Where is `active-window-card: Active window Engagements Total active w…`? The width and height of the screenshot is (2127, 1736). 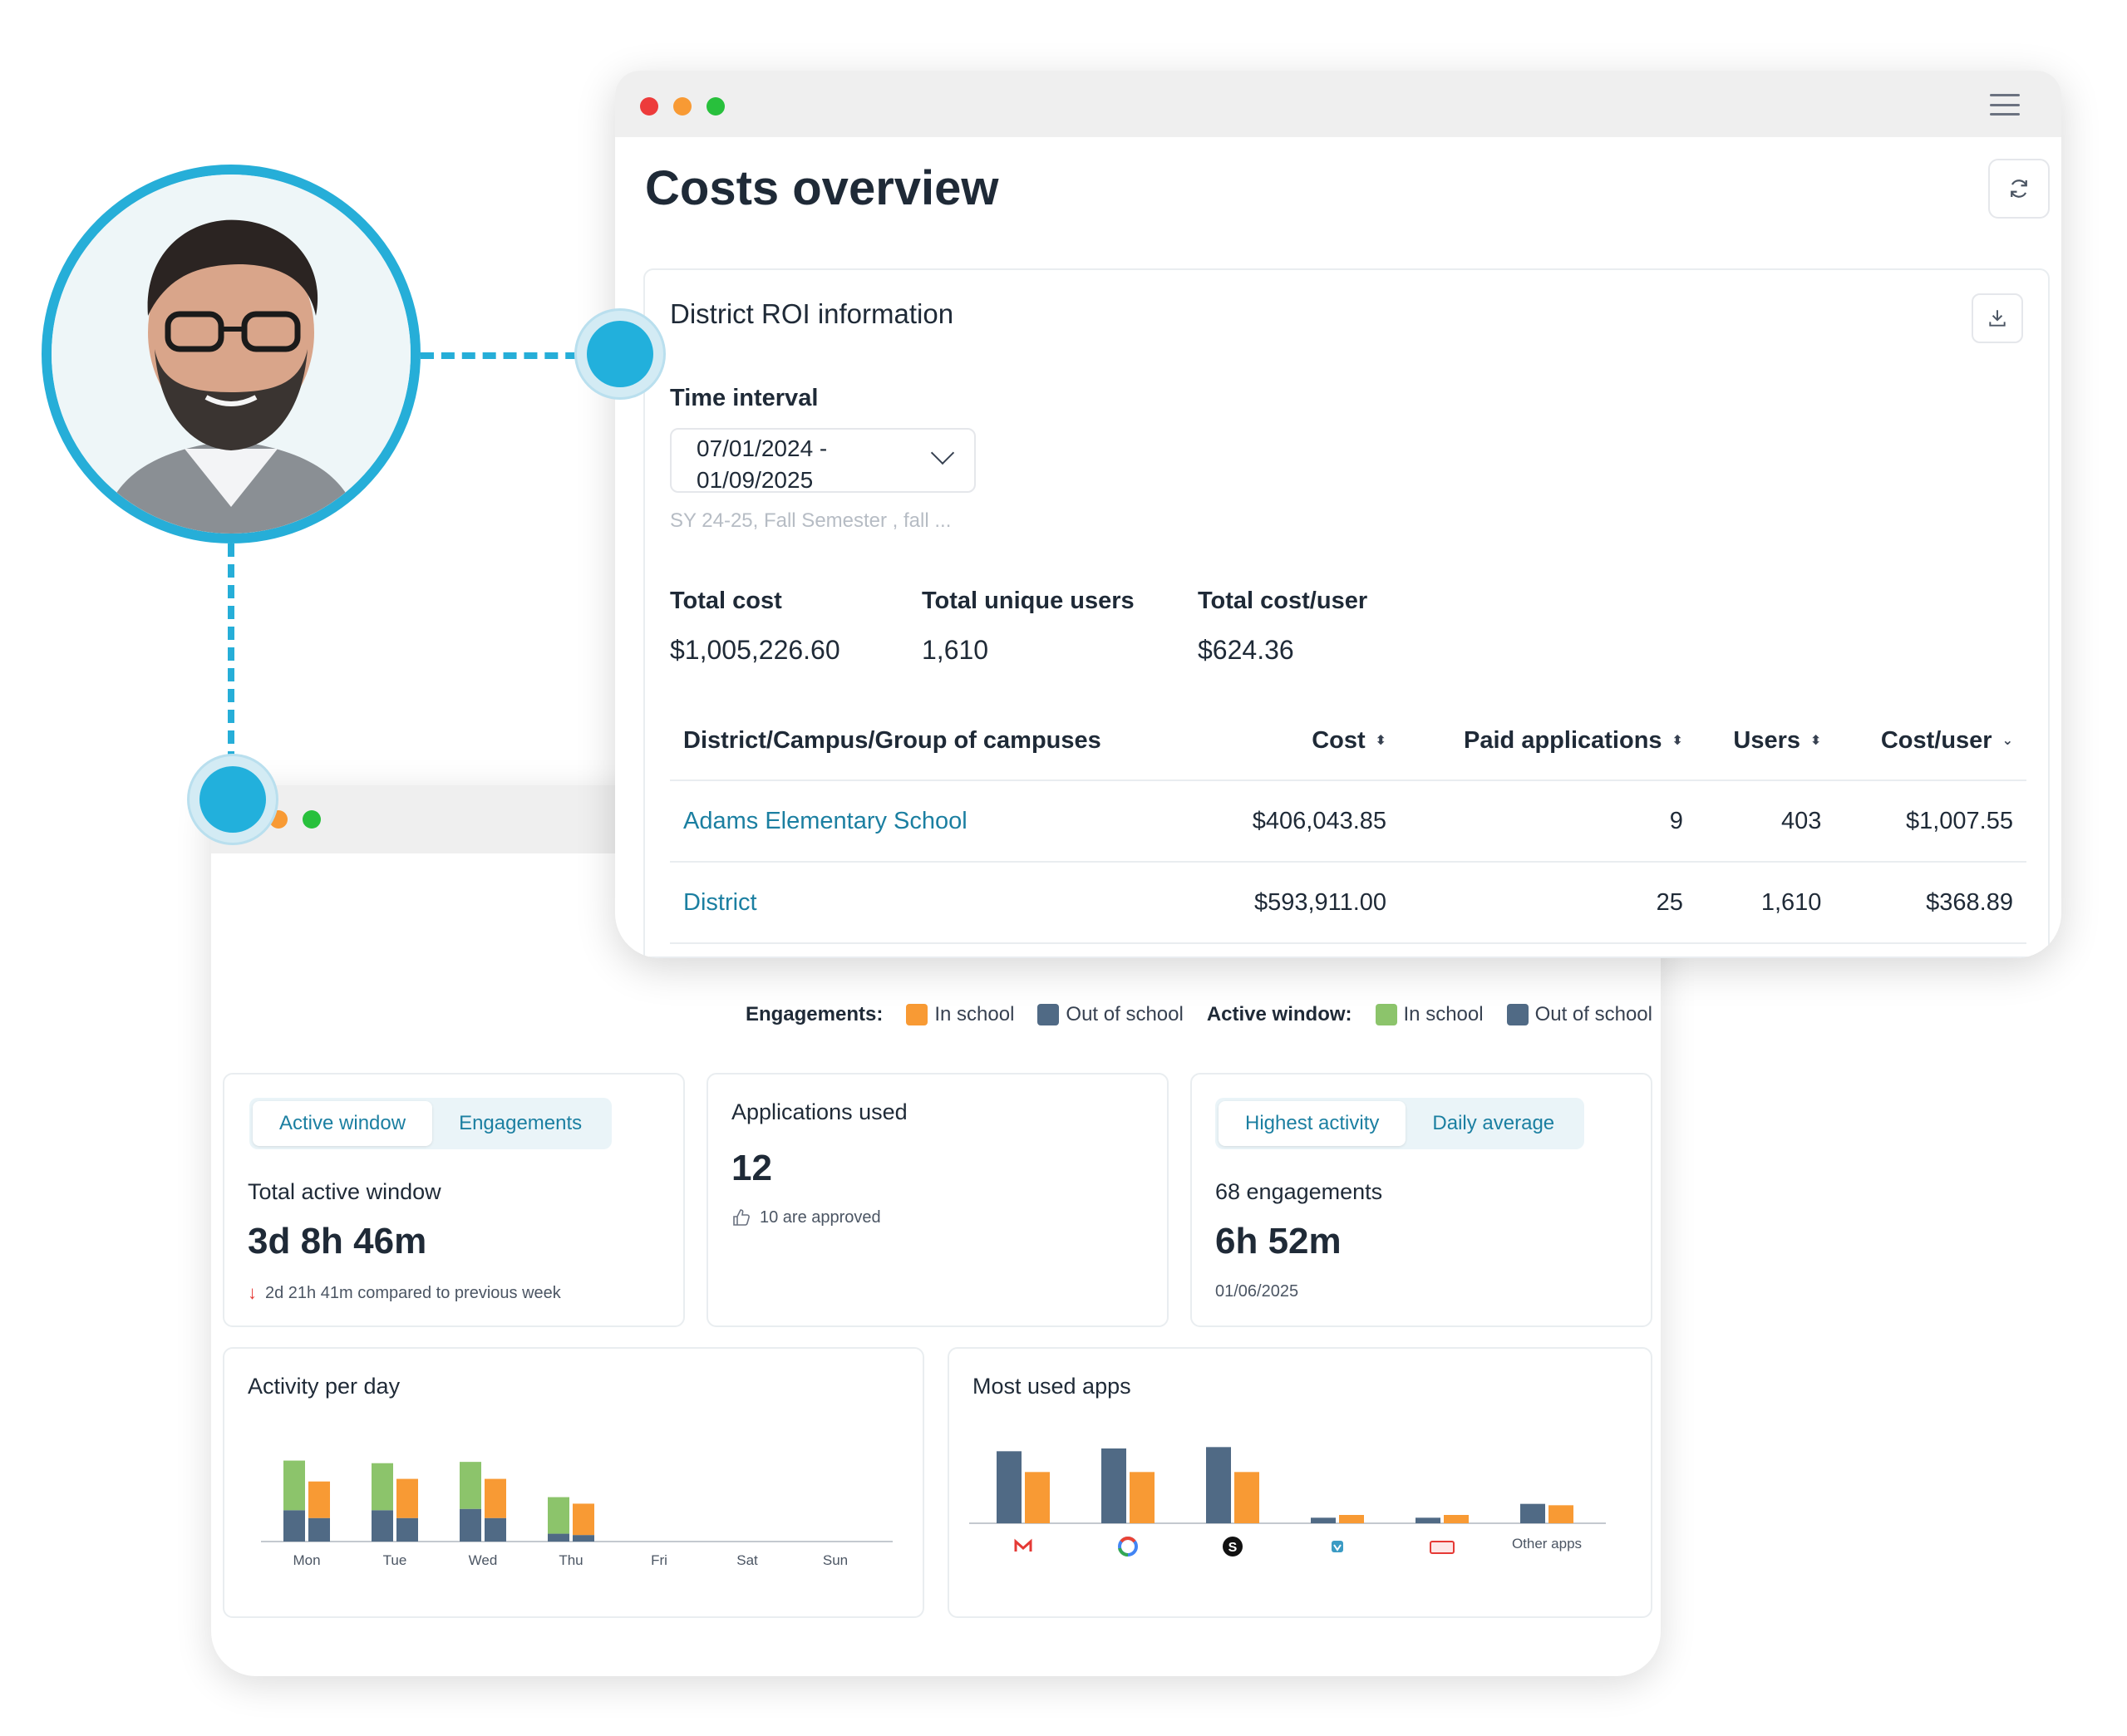 active-window-card: Active window Engagements Total active w… is located at coordinates (454, 1200).